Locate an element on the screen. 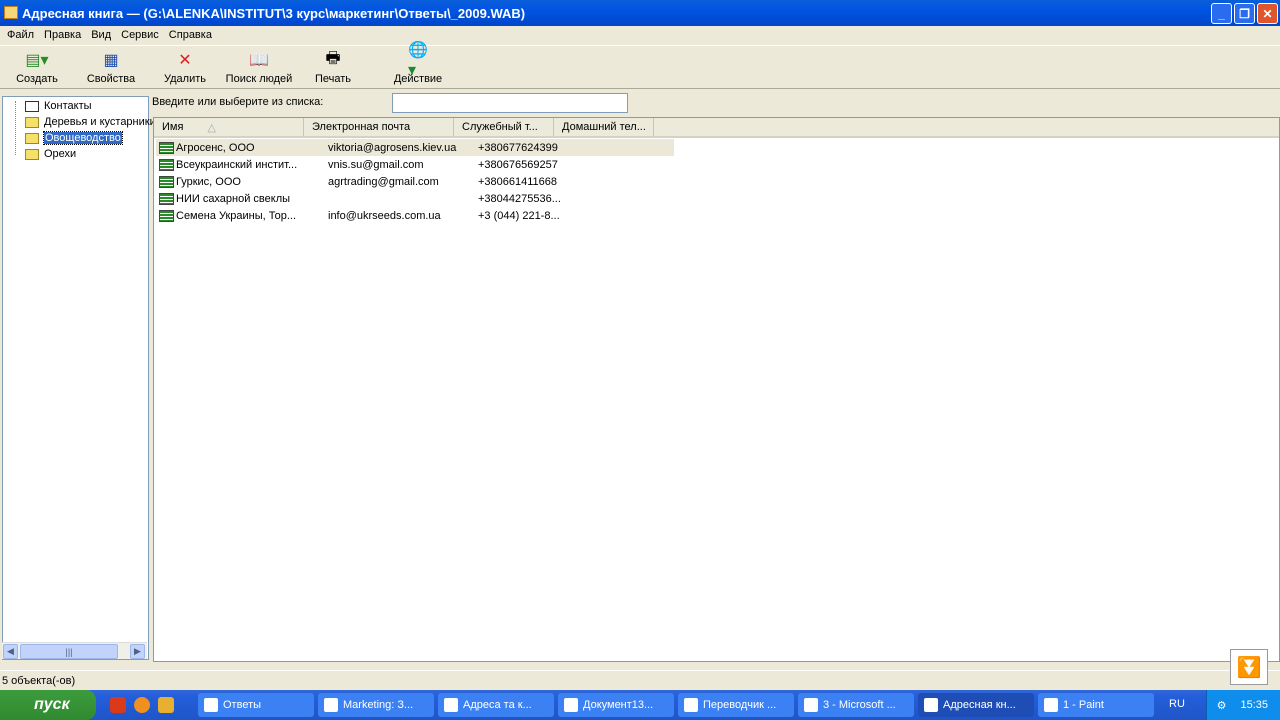  cell: +380677624399 is located at coordinates (518, 147).